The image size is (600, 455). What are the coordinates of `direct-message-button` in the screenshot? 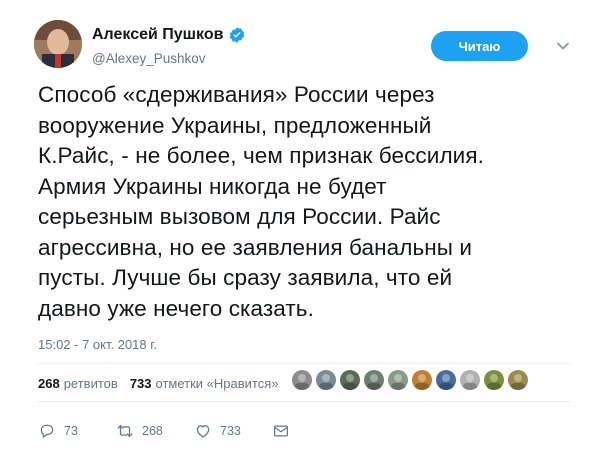 It's located at (281, 431).